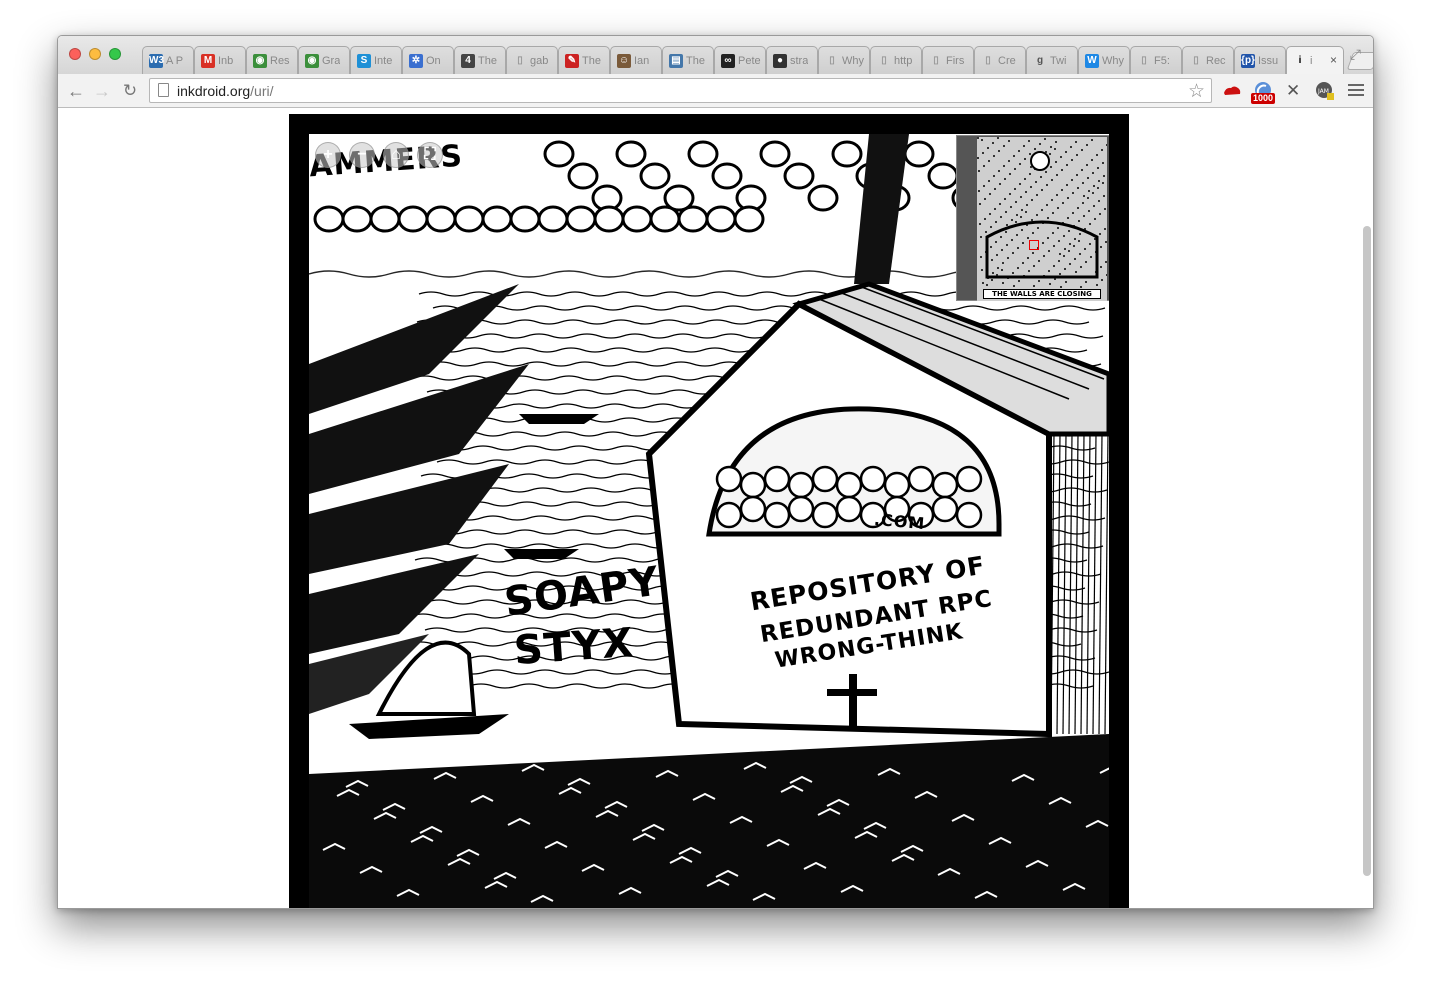  I want to click on browser-tab: W Why, so click(1104, 60).